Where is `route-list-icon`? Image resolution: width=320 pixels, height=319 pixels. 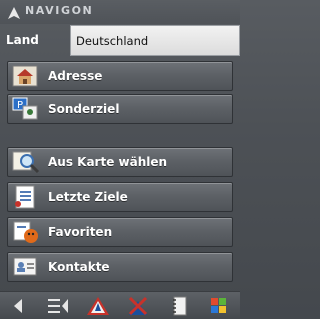 route-list-icon is located at coordinates (58, 306).